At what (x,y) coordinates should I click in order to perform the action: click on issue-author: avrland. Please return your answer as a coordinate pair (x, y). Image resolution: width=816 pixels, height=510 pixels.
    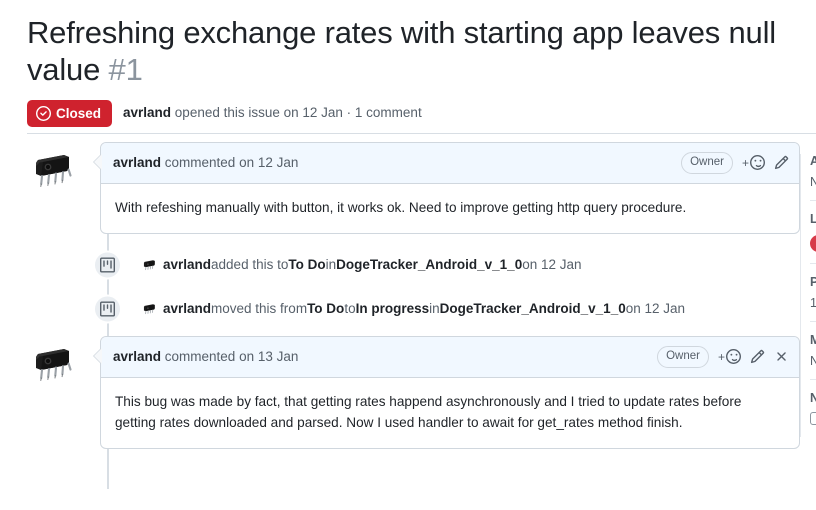
    Looking at the image, I should click on (147, 112).